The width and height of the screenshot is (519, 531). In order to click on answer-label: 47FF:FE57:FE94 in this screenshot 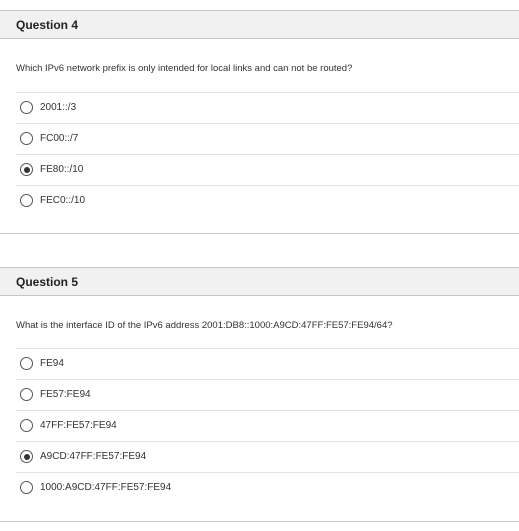, I will do `click(78, 425)`.